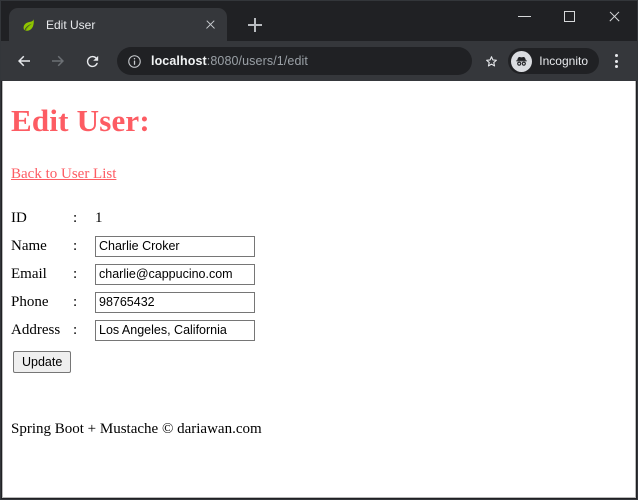  I want to click on user-fields-table: ID : 1 Name : Email, so click(133, 274).